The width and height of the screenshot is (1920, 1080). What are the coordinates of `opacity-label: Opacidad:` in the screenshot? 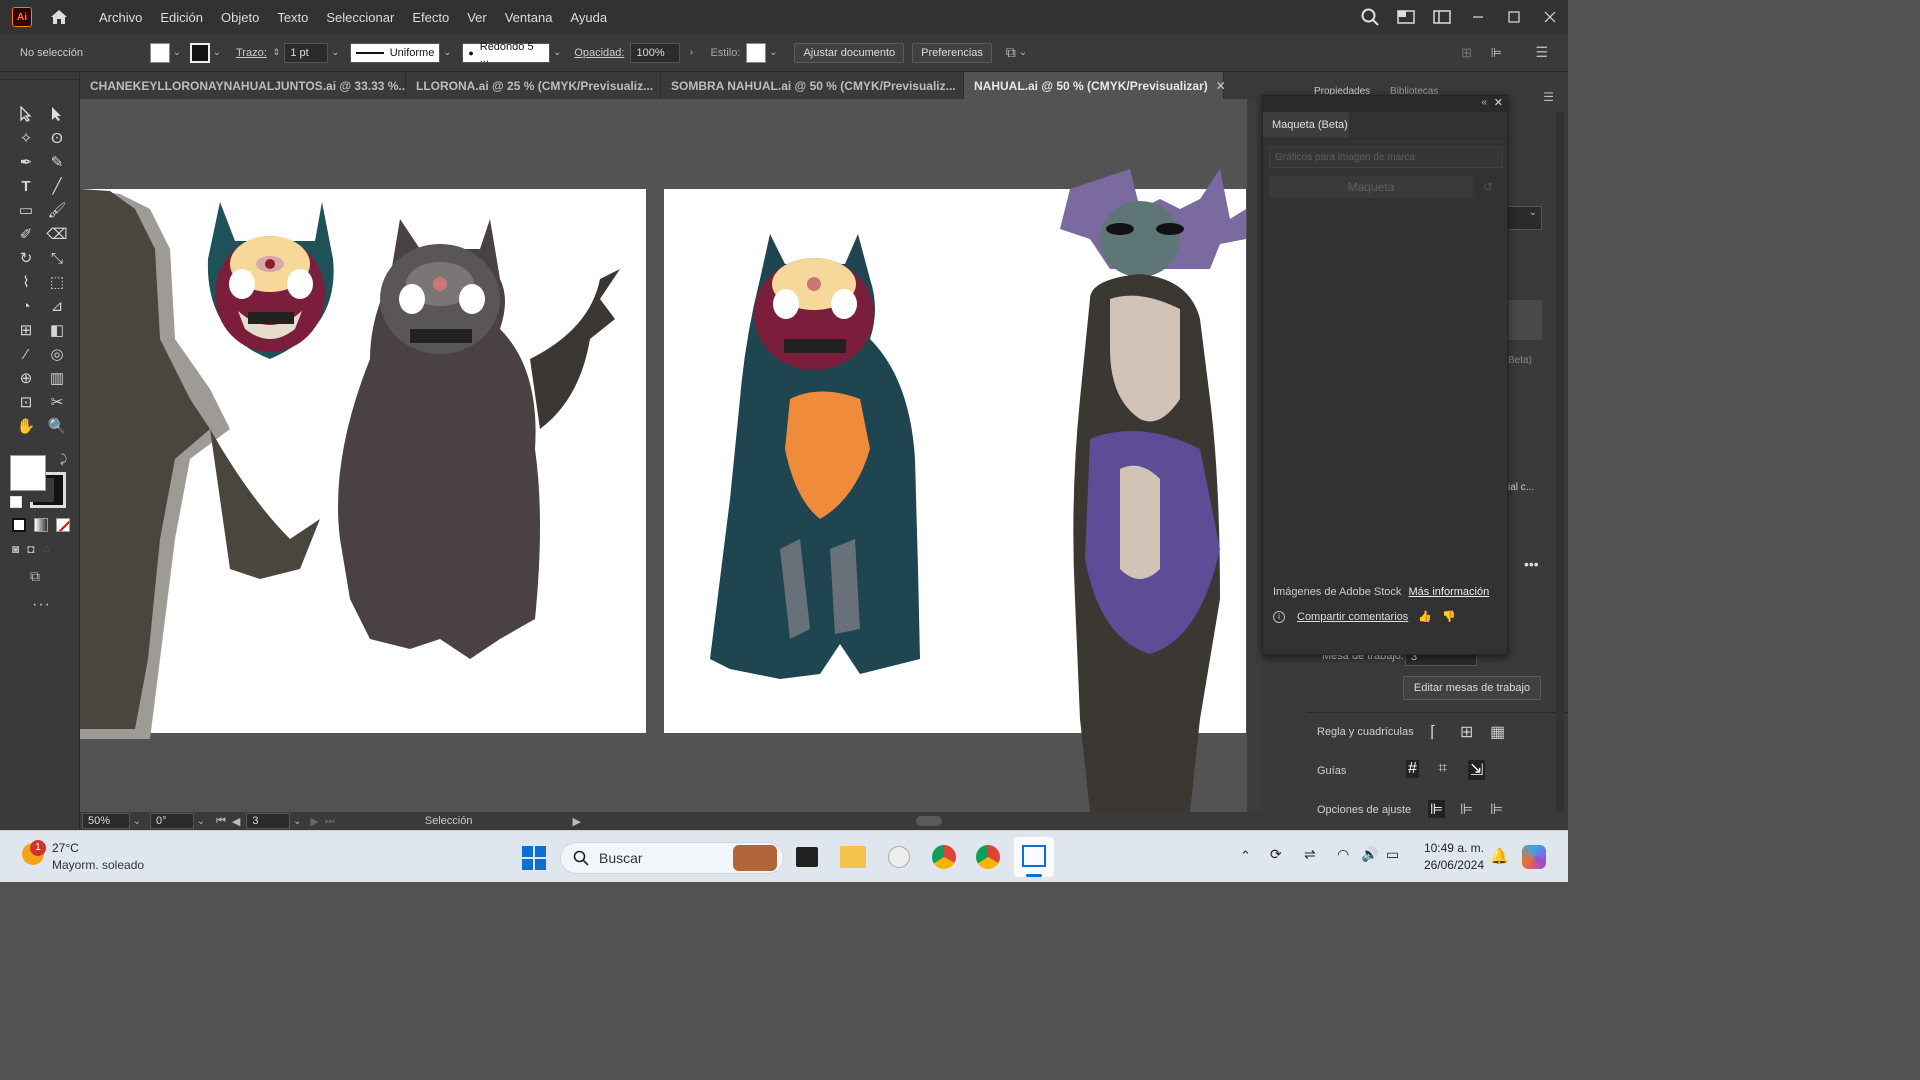 It's located at (599, 53).